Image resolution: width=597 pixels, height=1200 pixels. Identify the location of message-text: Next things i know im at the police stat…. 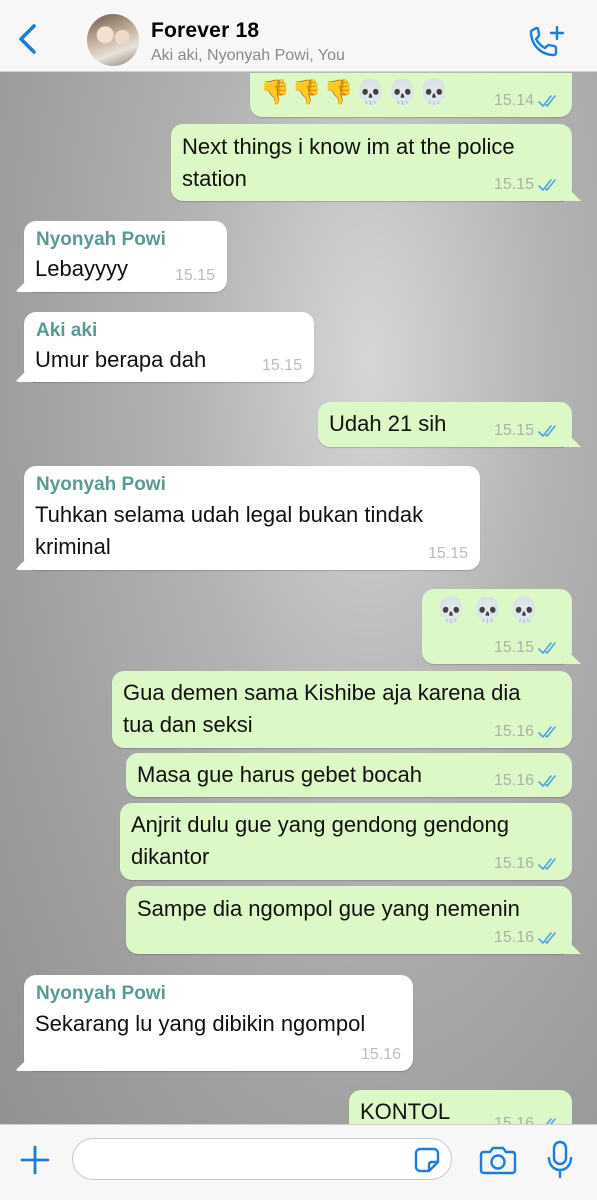
(348, 163).